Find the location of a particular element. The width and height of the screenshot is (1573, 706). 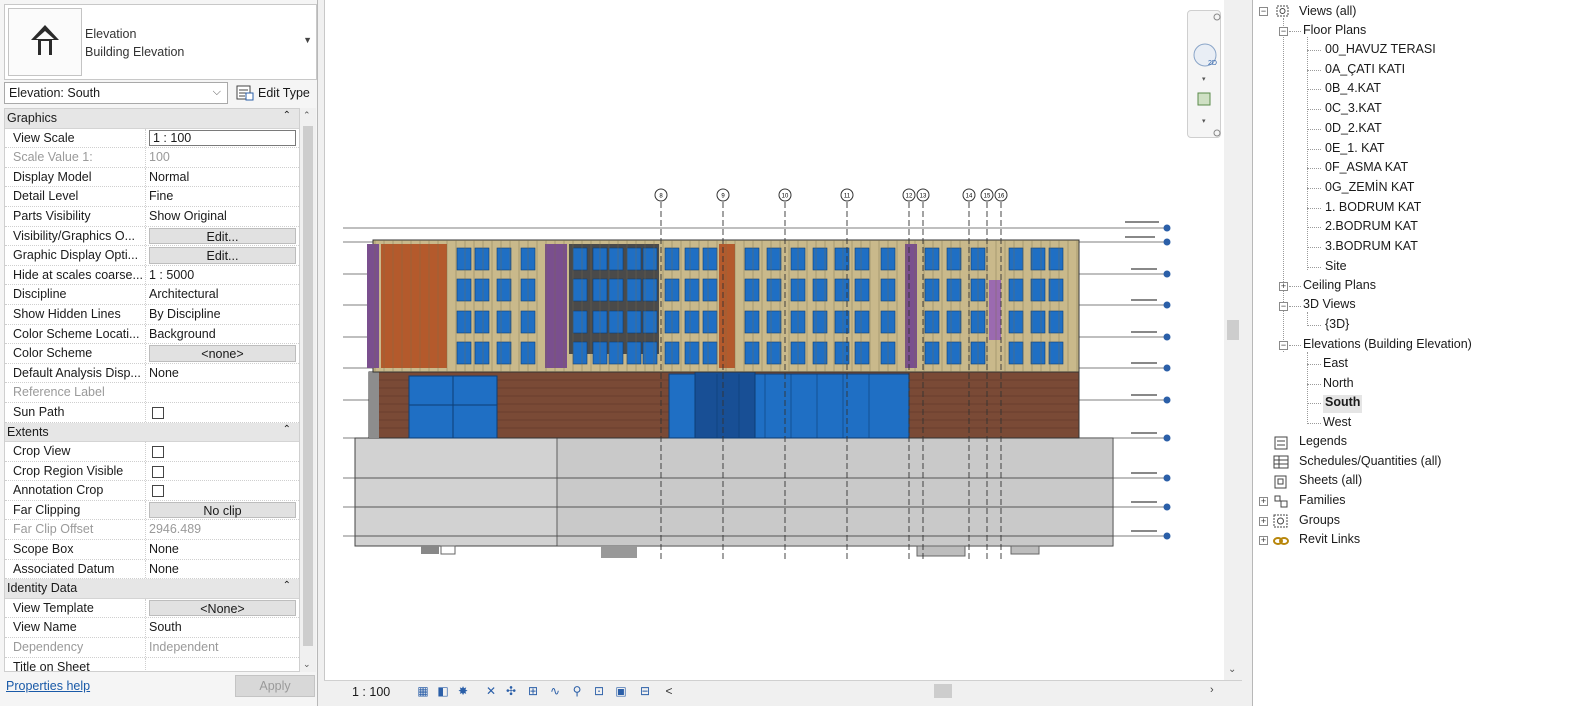

property-row: Annotation Crop is located at coordinates (152, 491).